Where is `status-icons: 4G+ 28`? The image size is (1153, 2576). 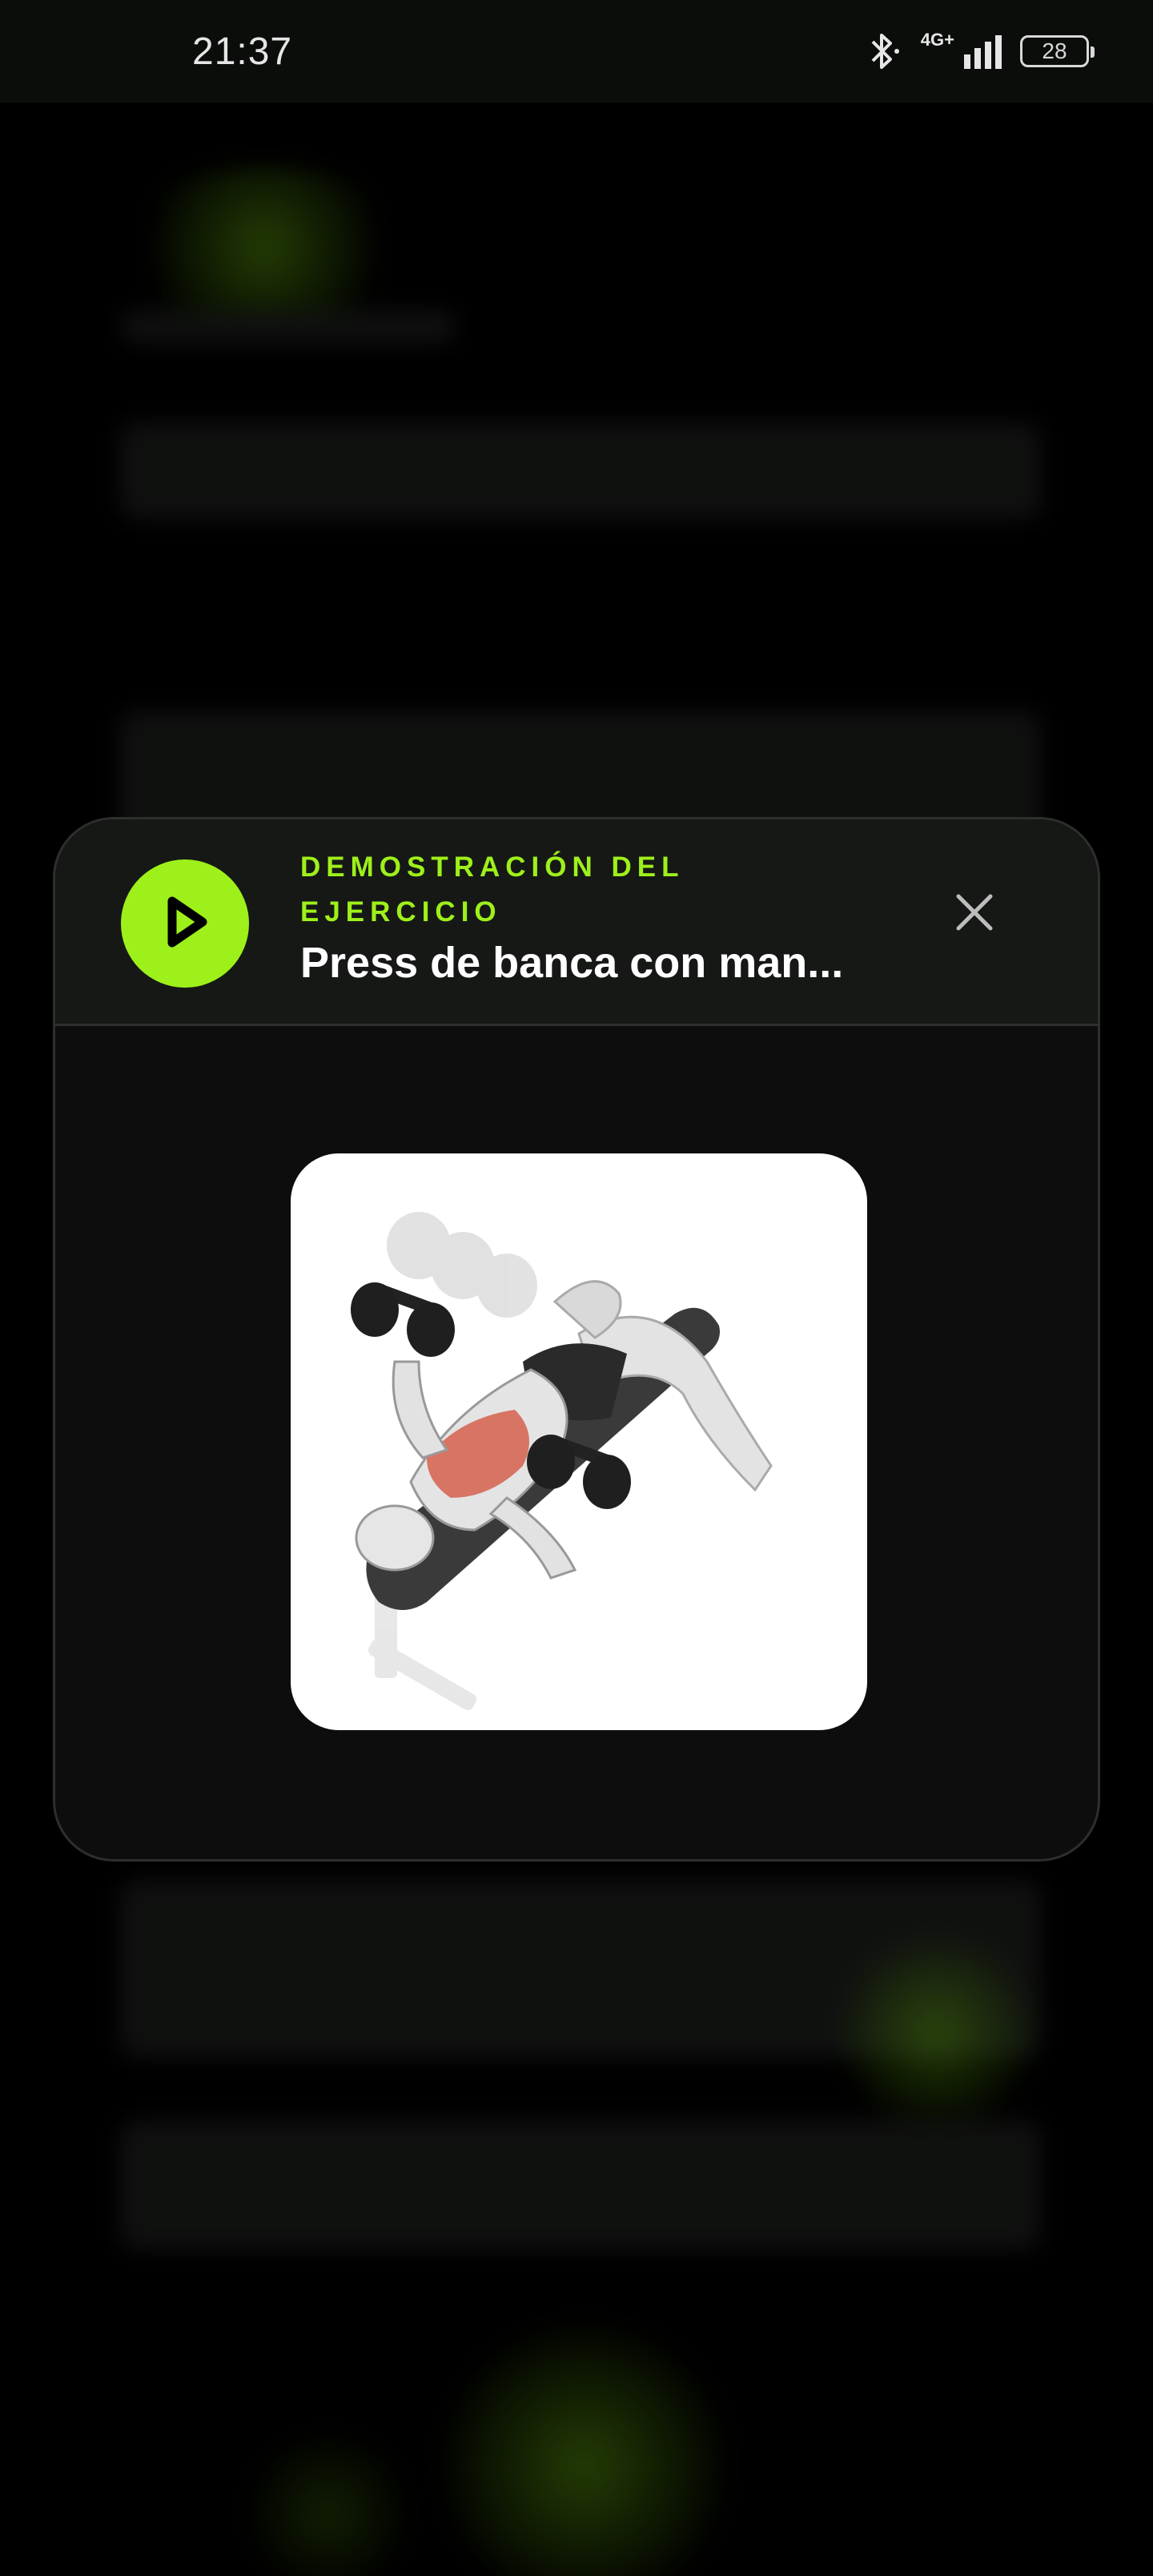
status-icons: 4G+ 28 is located at coordinates (981, 51).